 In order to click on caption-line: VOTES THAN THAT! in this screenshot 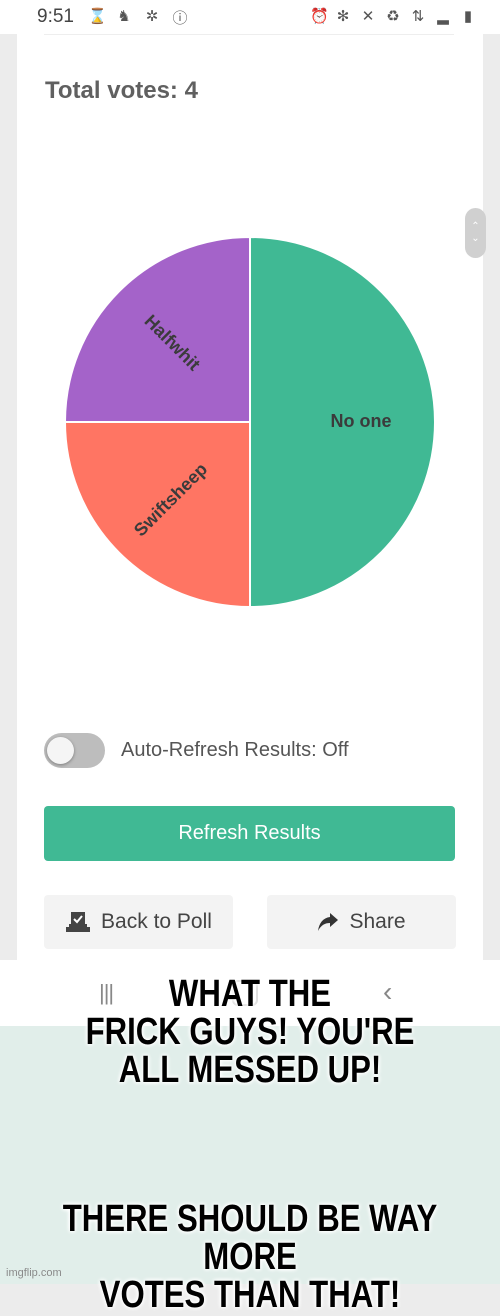, I will do `click(250, 1295)`.